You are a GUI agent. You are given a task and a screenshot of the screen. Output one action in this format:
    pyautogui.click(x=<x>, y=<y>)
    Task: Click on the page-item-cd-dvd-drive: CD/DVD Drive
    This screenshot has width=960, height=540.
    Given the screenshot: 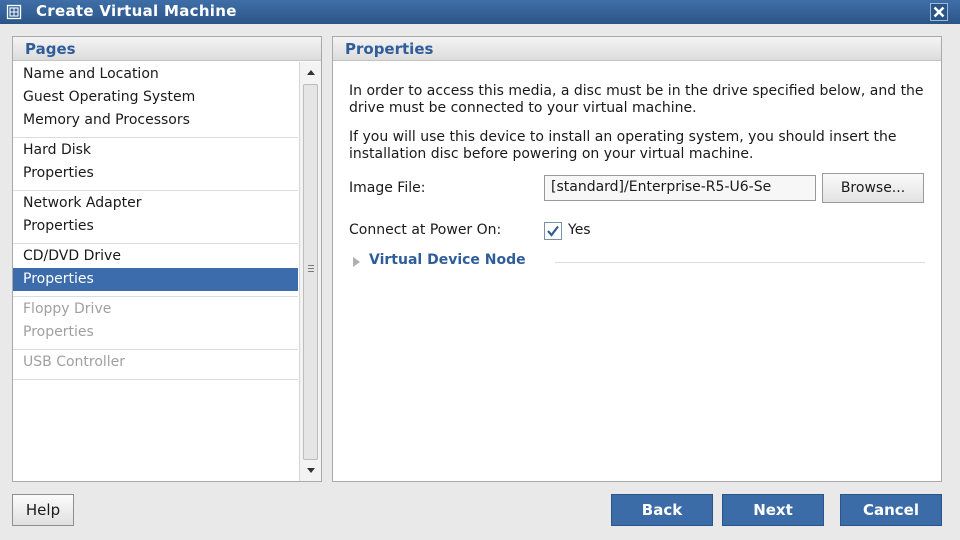 What is the action you would take?
    pyautogui.click(x=155, y=256)
    